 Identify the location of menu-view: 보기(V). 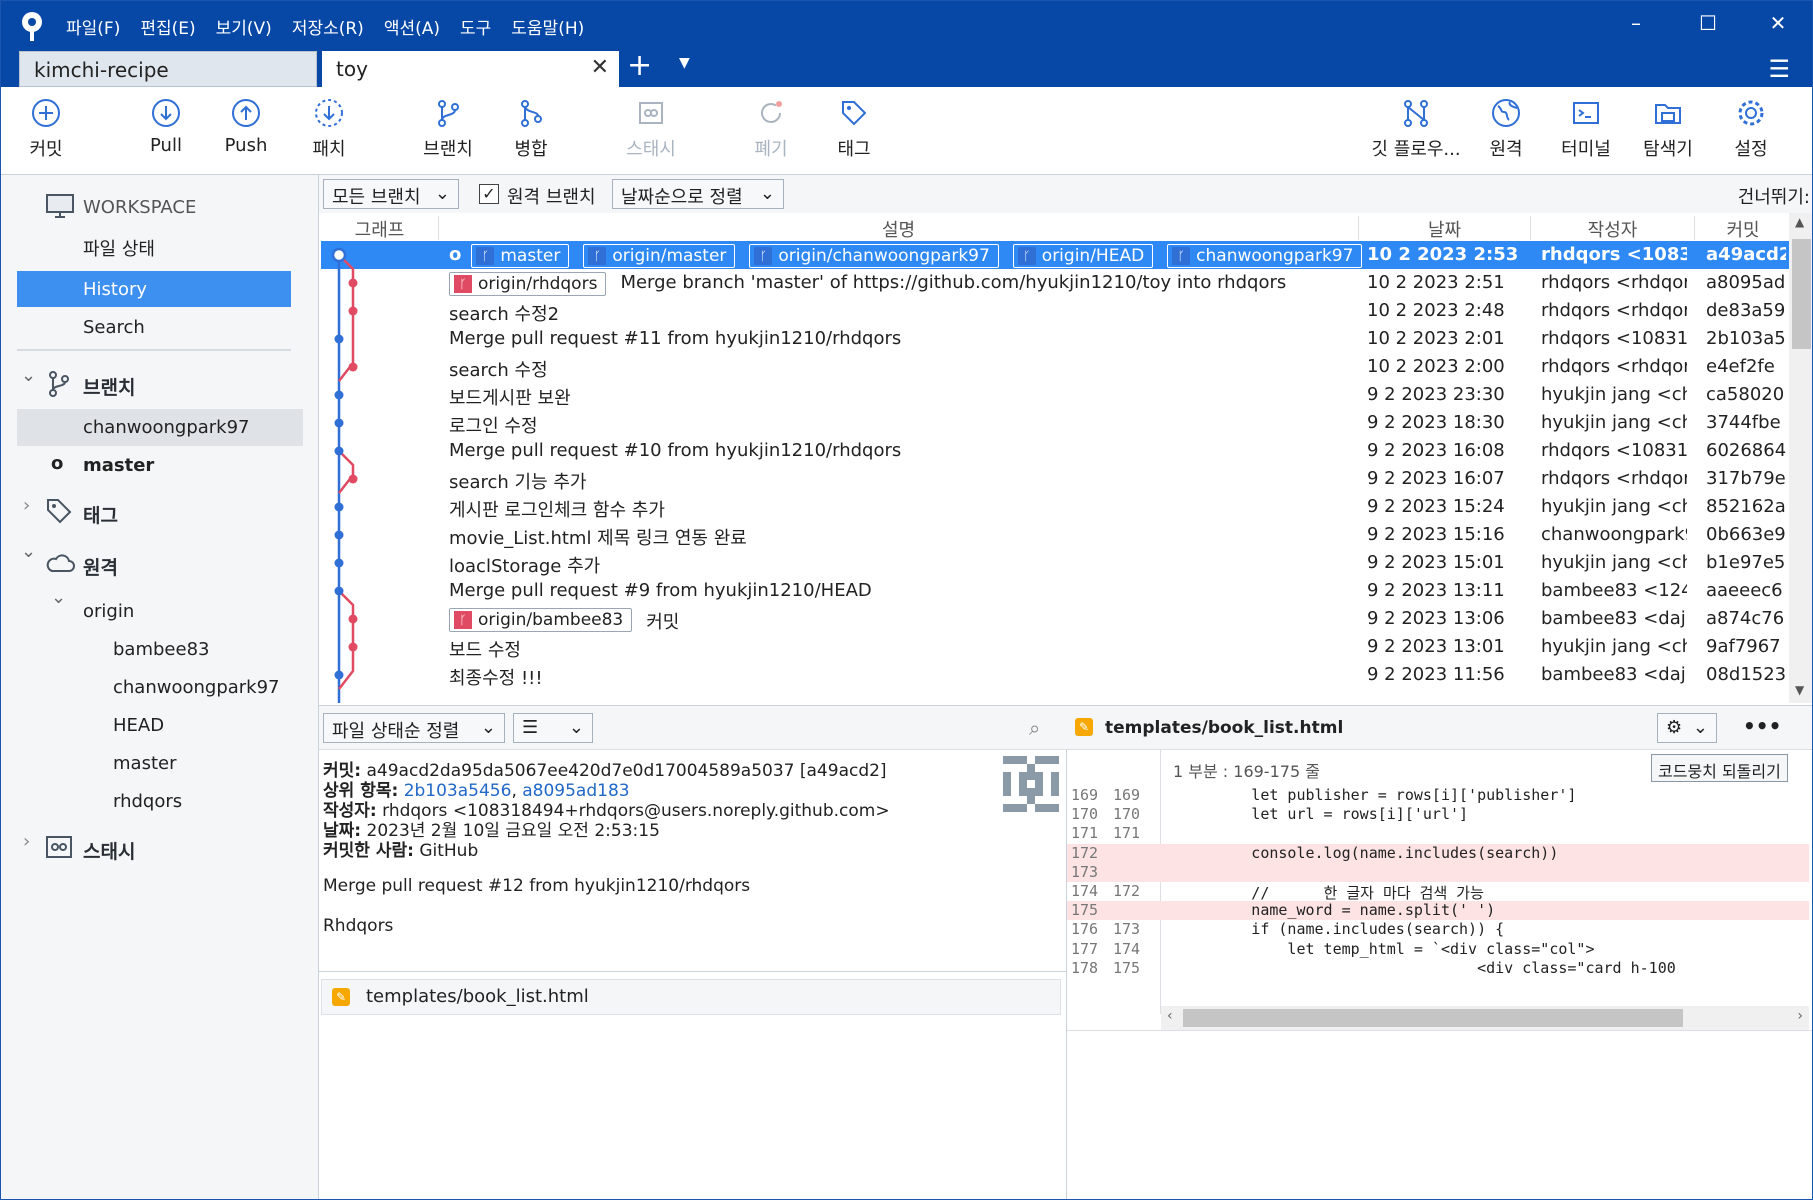
(244, 26).